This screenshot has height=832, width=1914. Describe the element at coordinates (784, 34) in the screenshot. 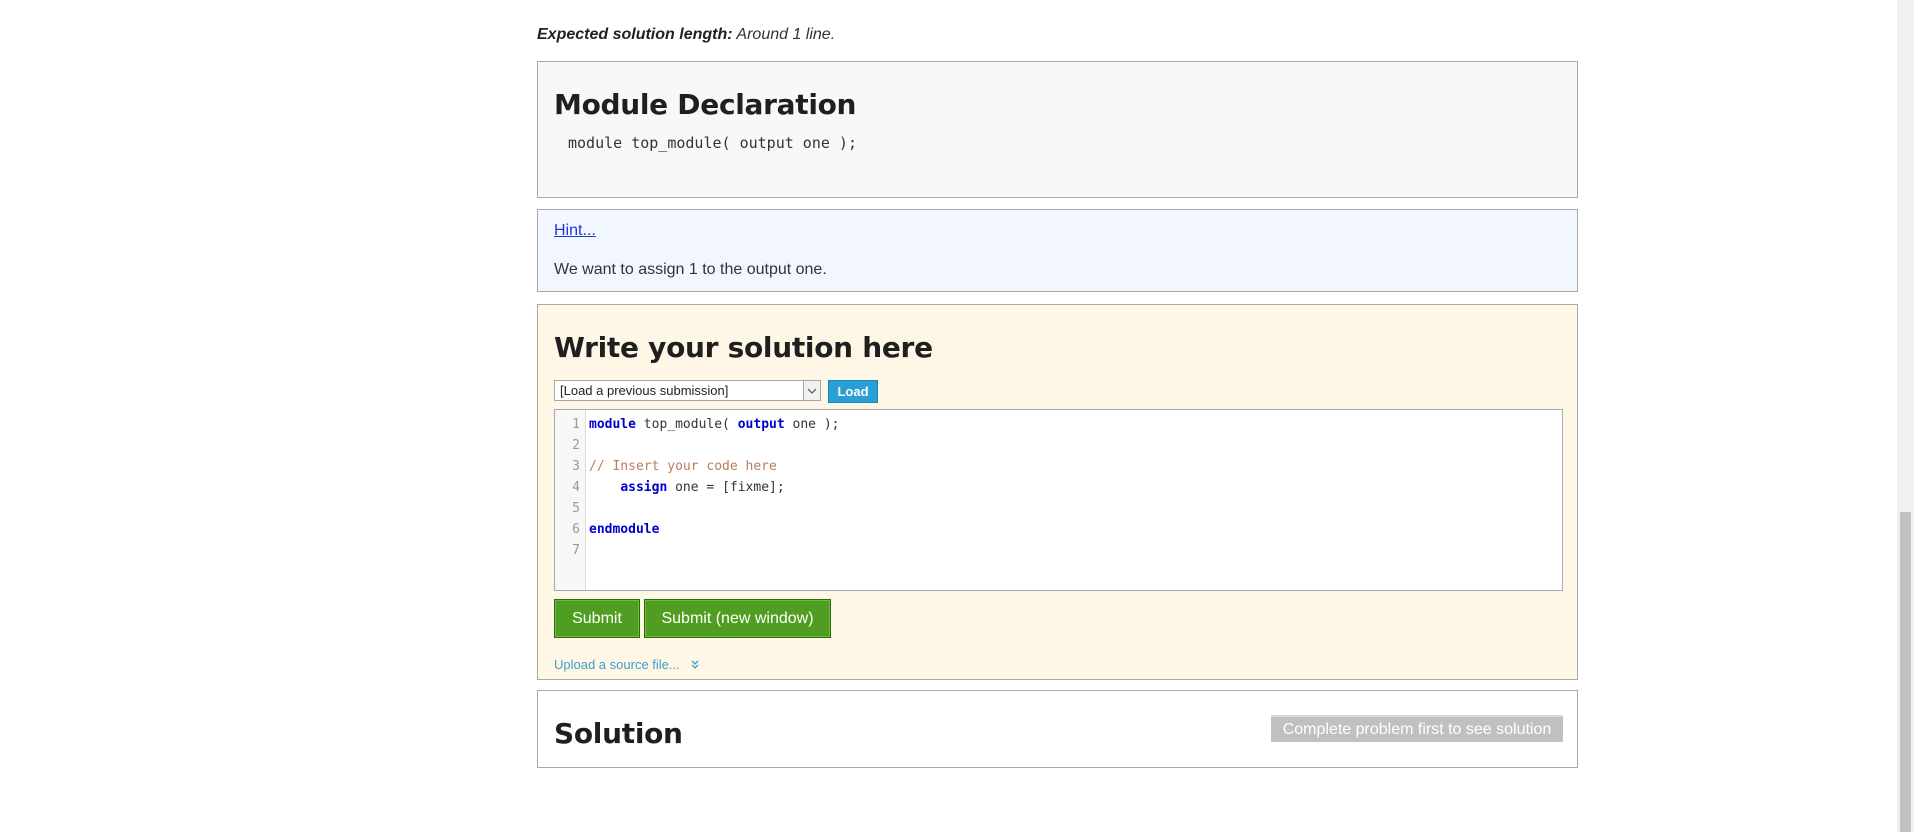

I see `expected-length-value: Around 1 line.` at that location.